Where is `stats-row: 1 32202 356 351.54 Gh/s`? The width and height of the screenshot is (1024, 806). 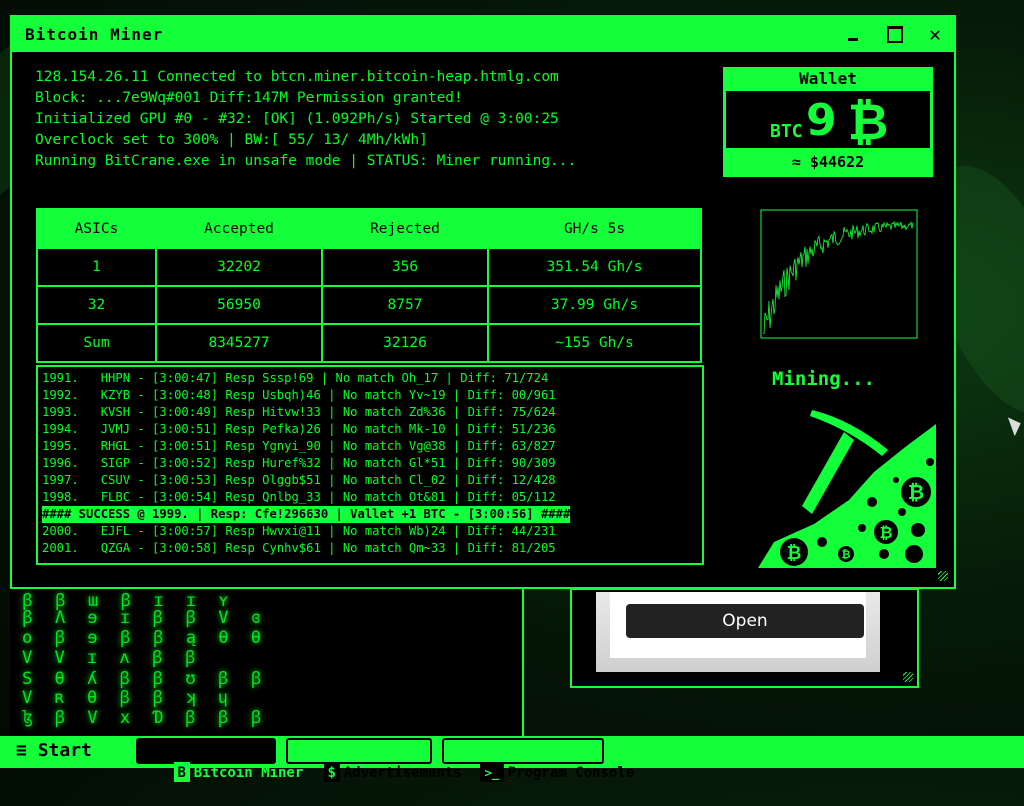
stats-row: 1 32202 356 351.54 Gh/s is located at coordinates (369, 267).